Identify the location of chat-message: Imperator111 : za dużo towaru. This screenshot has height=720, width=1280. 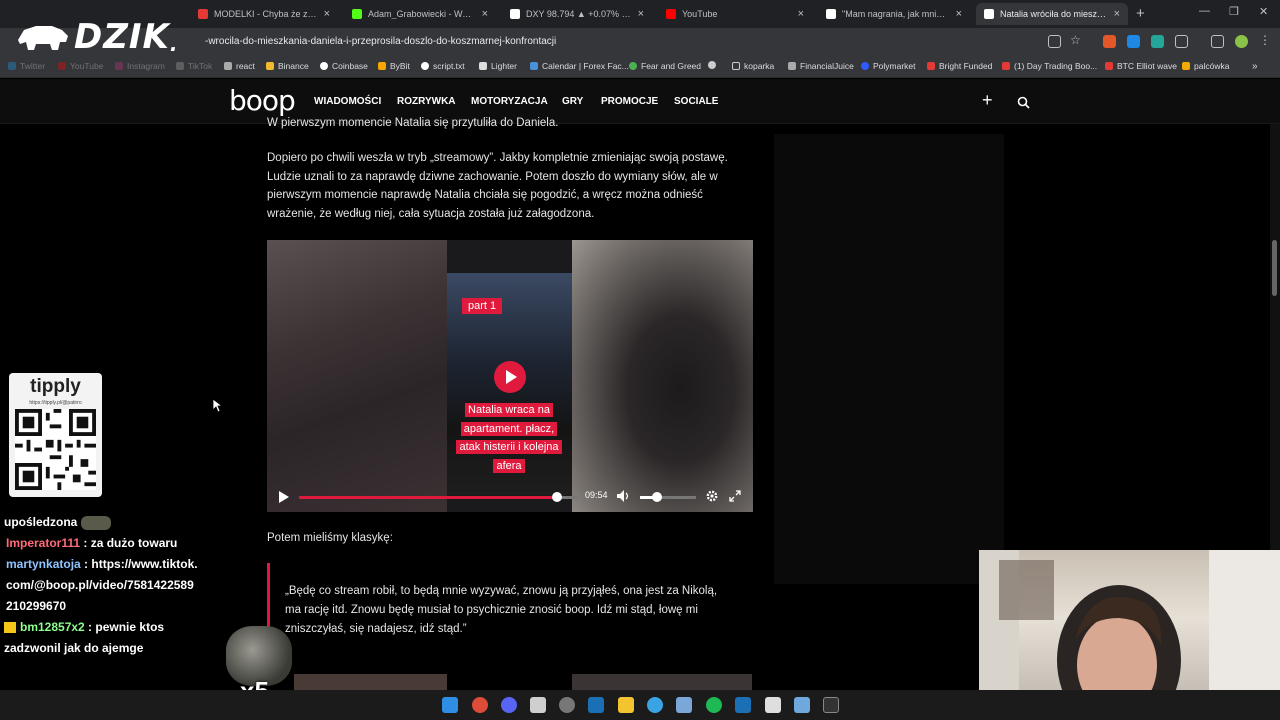
(100, 543).